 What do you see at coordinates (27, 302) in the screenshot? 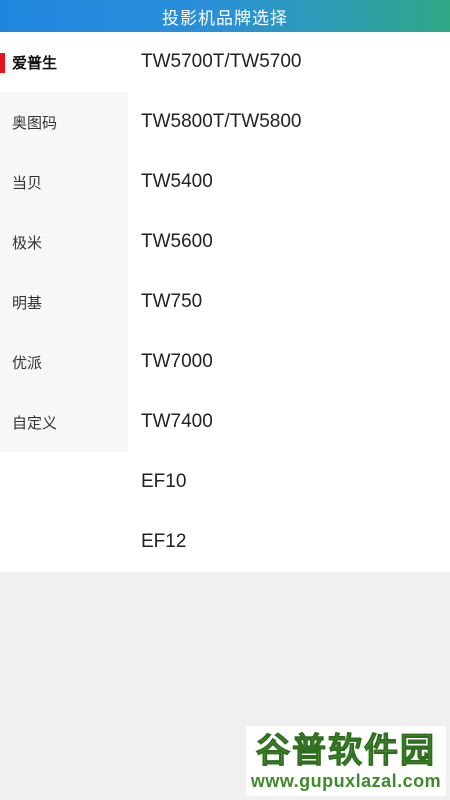
I see `sidebar-item-label: 明基` at bounding box center [27, 302].